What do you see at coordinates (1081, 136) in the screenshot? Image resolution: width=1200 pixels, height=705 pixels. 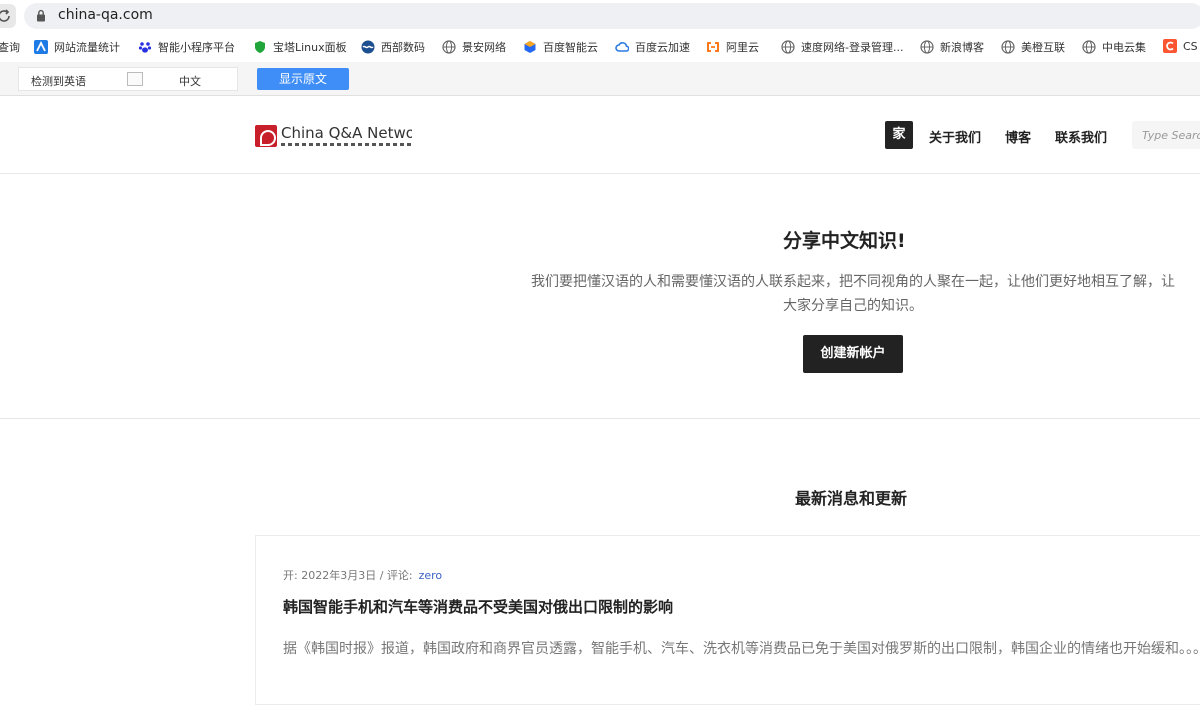 I see `nav-contact: 联系我们` at bounding box center [1081, 136].